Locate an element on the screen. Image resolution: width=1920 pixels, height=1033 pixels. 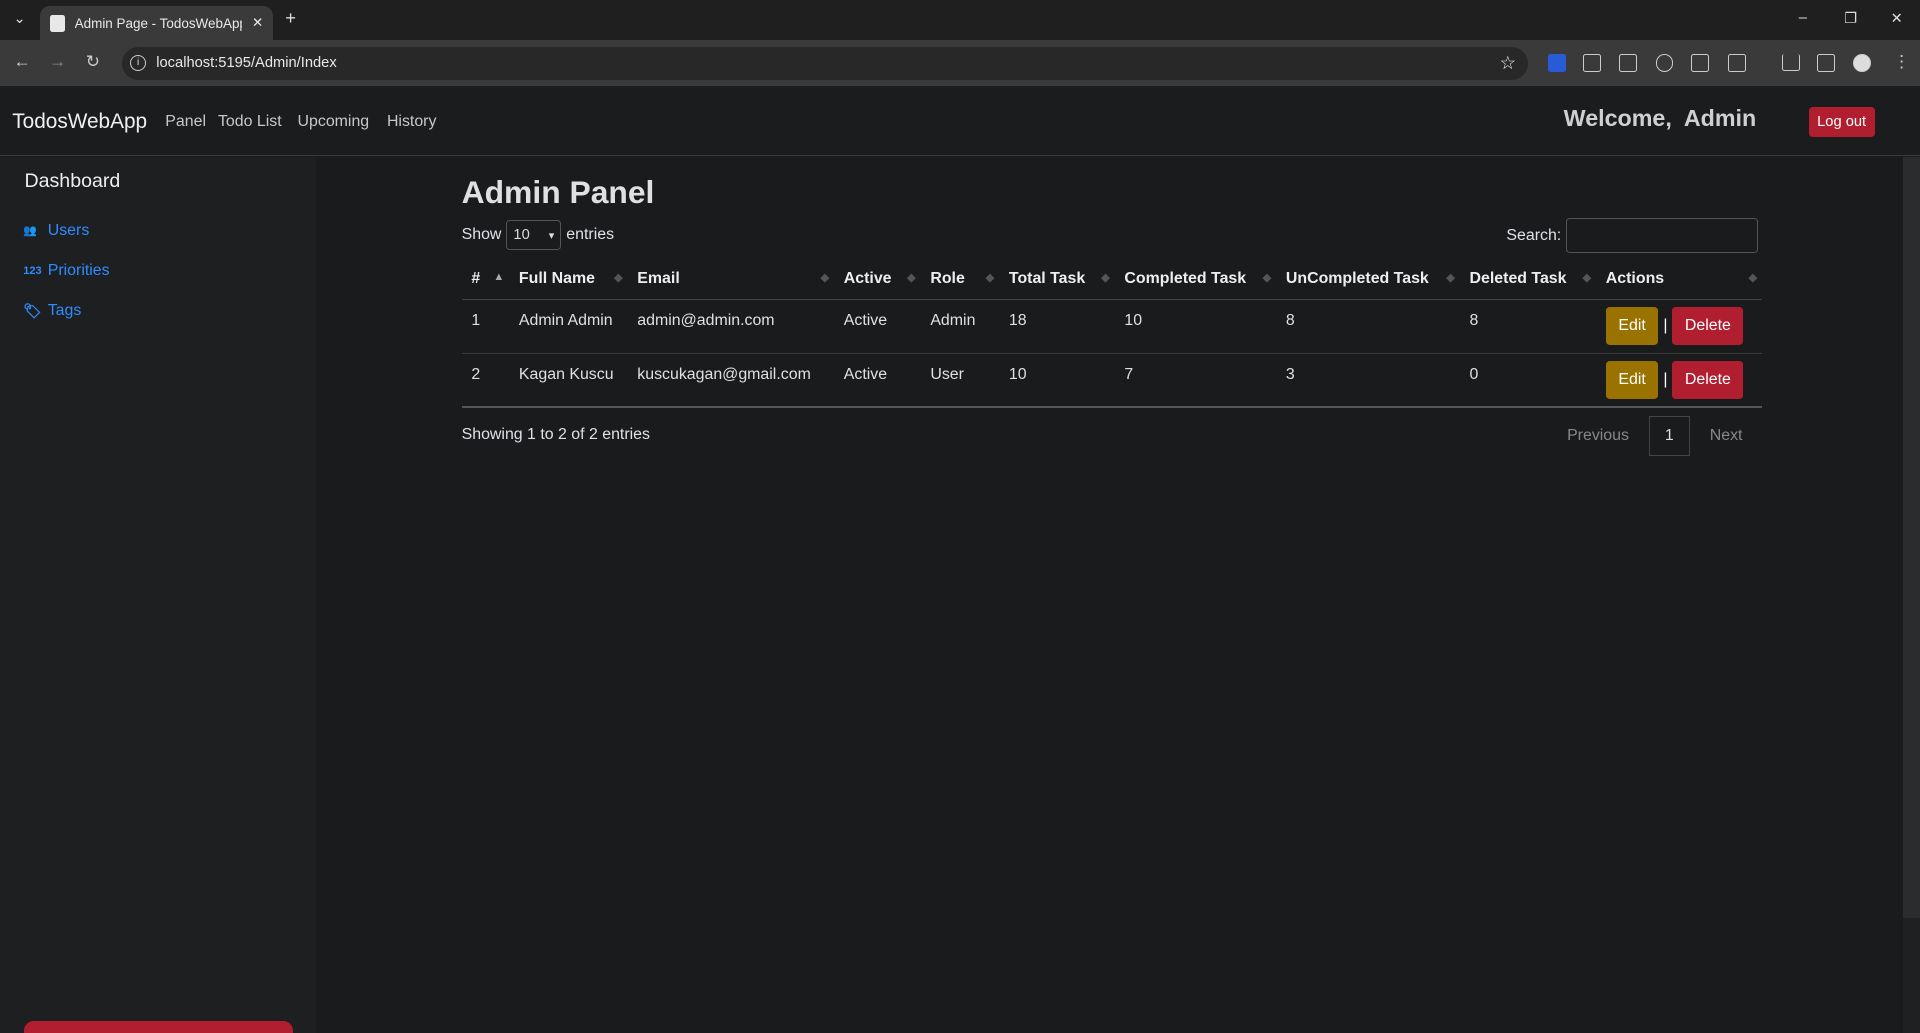
sidebar-item-tags: 🏷 Tags is located at coordinates (52, 311).